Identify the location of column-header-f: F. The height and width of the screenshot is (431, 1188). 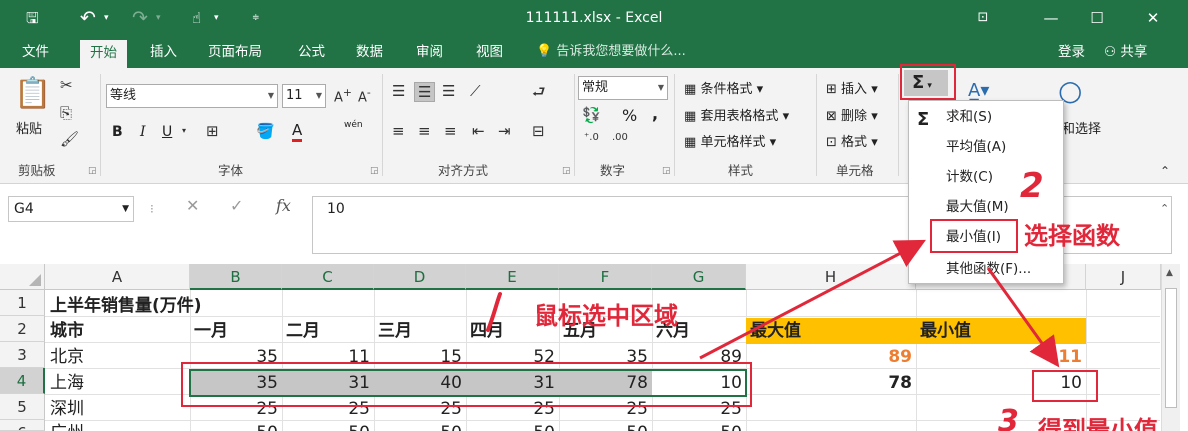
(605, 277).